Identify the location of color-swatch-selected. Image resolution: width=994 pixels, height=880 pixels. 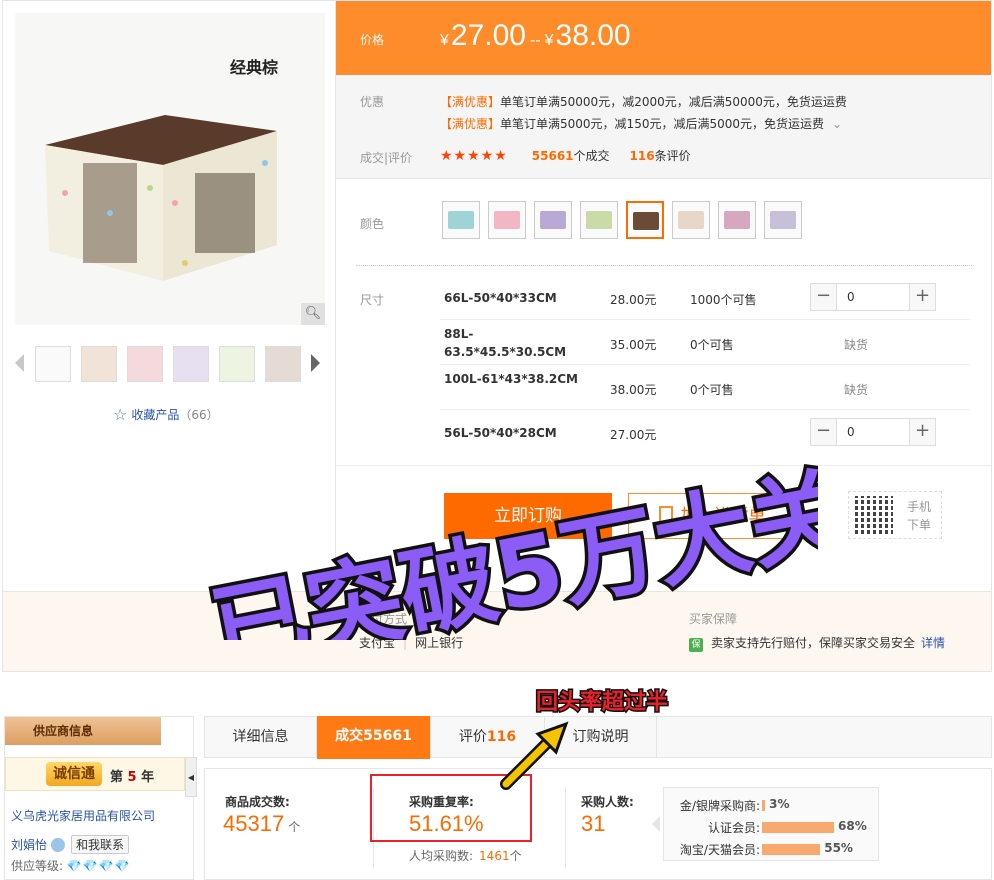
(645, 220).